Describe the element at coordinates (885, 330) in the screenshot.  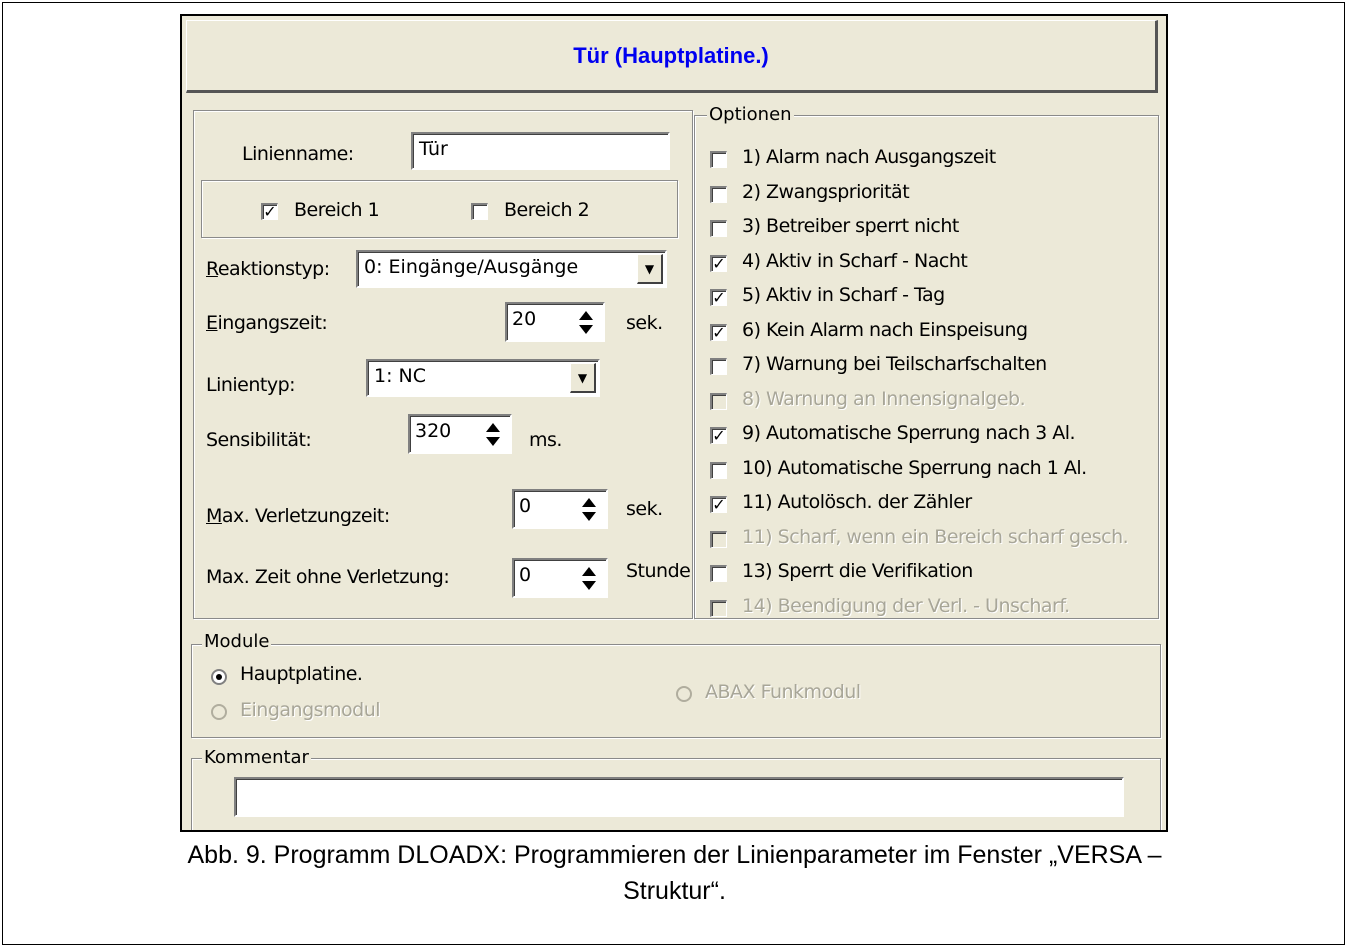
I see `option-label: 6) Kein Alarm nach Einspeisung` at that location.